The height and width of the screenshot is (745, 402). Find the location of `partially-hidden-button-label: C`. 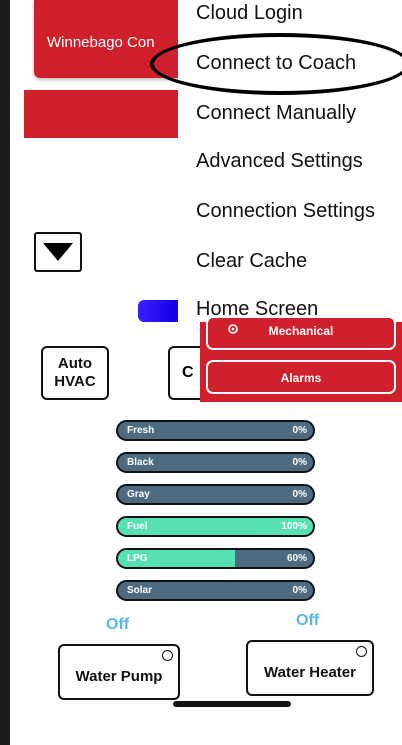

partially-hidden-button-label: C is located at coordinates (188, 372).